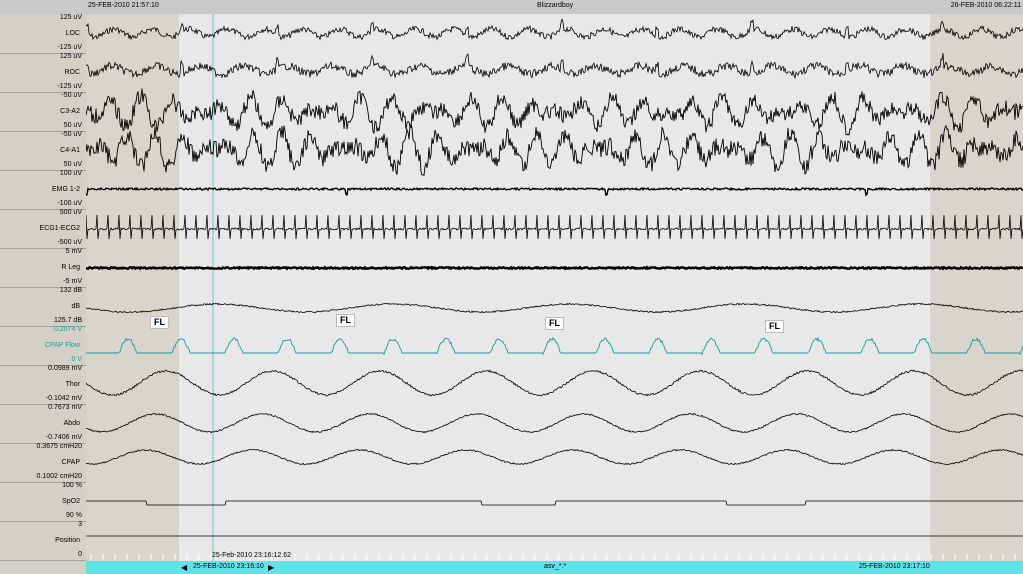 This screenshot has height=574, width=1023. What do you see at coordinates (63, 437) in the screenshot?
I see `channel-scale-bottom: -0.7406 mV` at bounding box center [63, 437].